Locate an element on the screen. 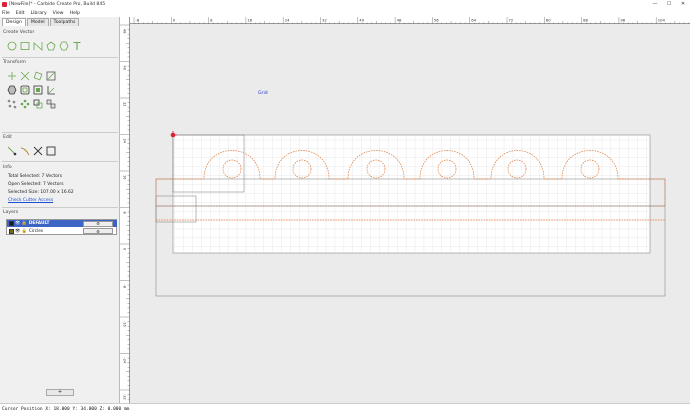  minimize-button: — is located at coordinates (655, 4).